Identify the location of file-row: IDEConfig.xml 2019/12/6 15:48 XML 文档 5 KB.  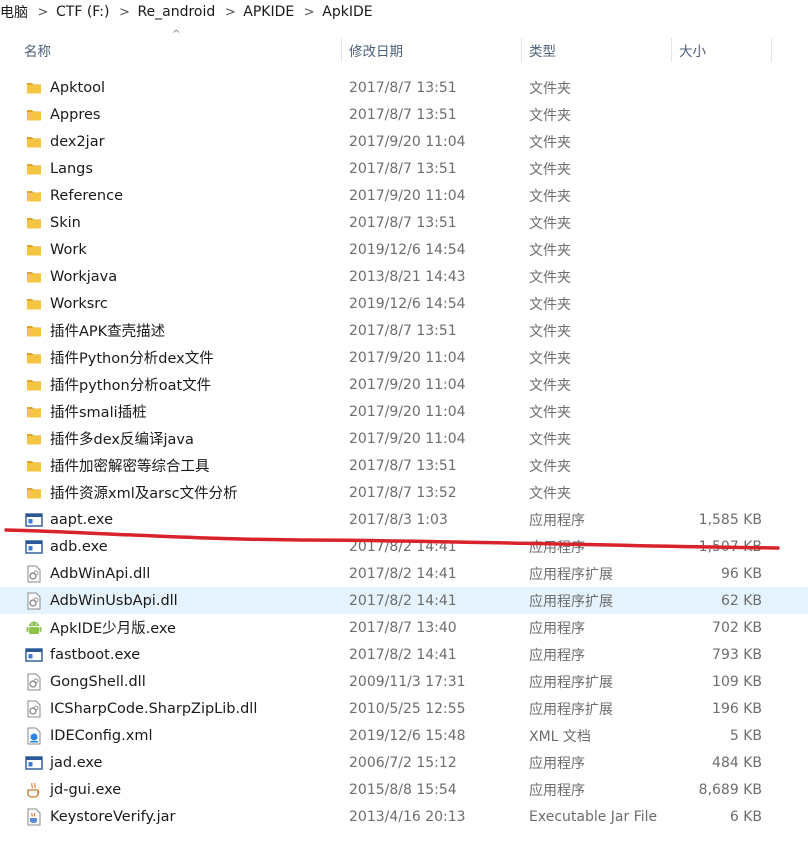
(404, 735).